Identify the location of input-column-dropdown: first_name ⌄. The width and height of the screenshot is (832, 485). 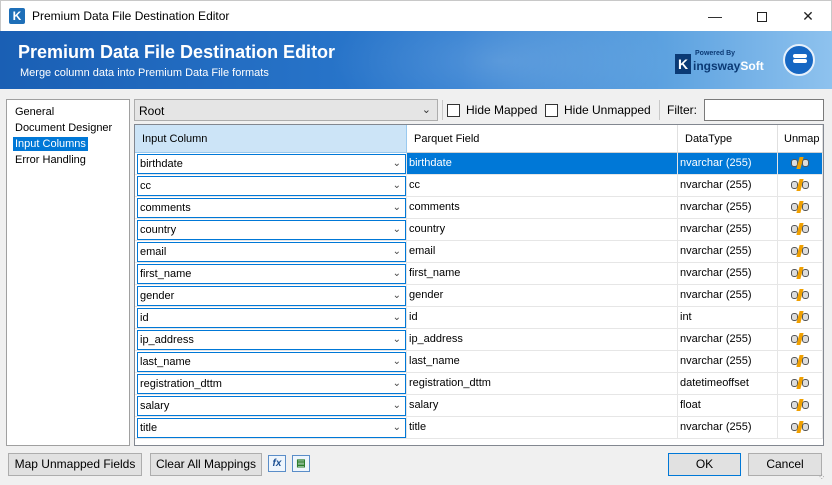
(271, 274).